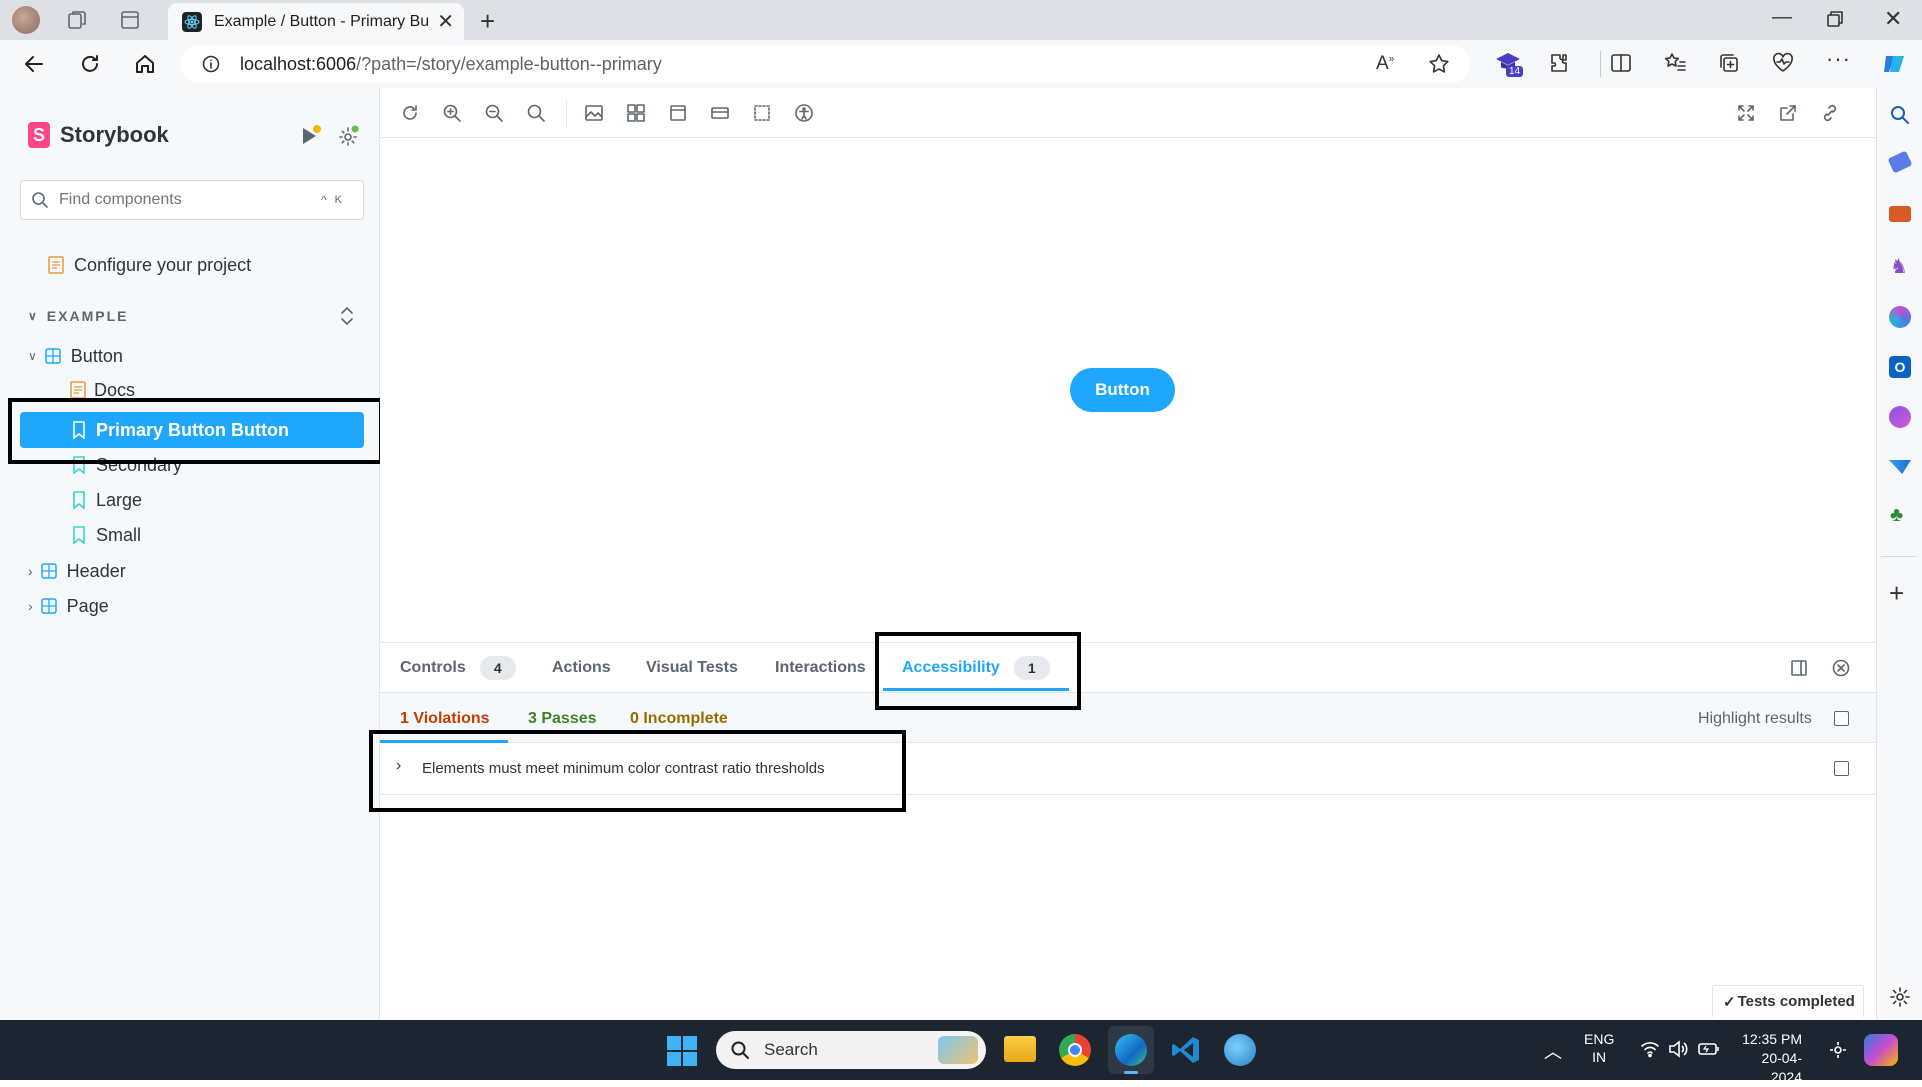  I want to click on tree-component-header: › Header, so click(190, 571).